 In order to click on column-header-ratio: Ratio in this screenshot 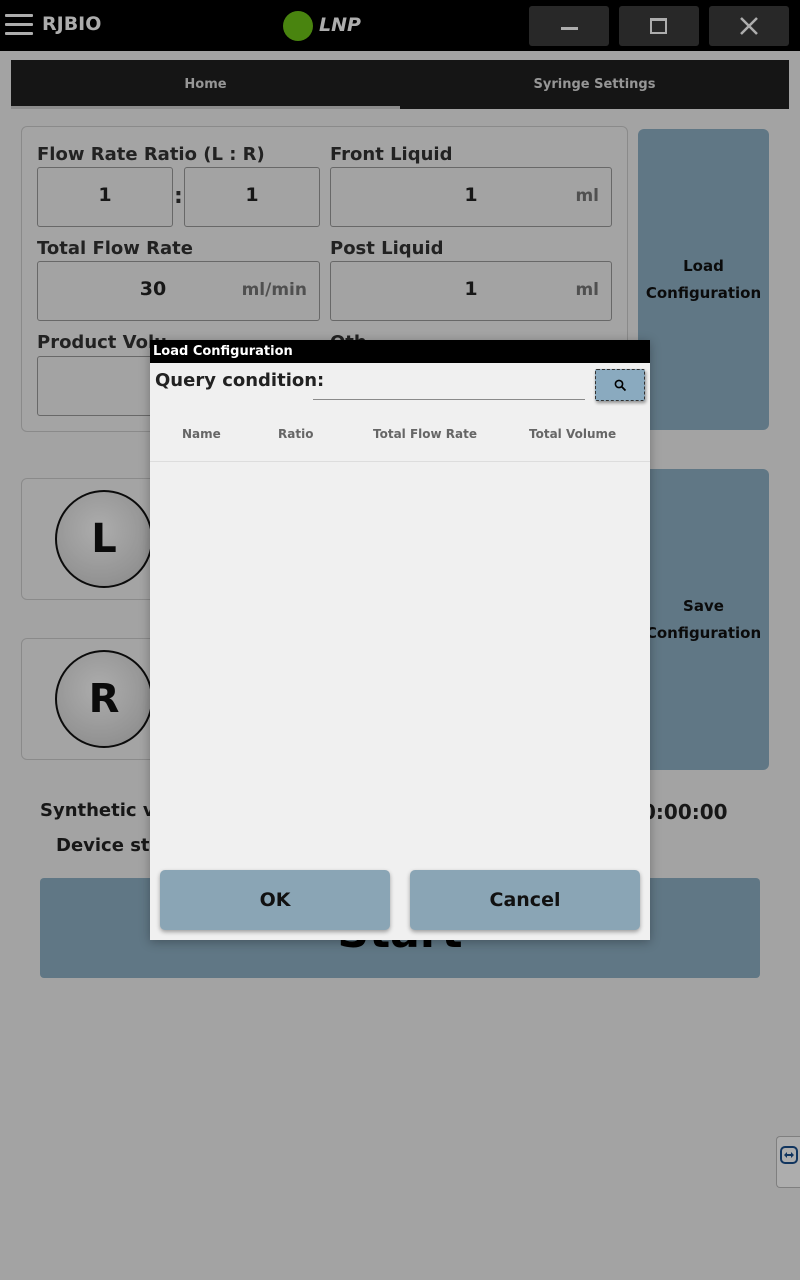, I will do `click(295, 434)`.